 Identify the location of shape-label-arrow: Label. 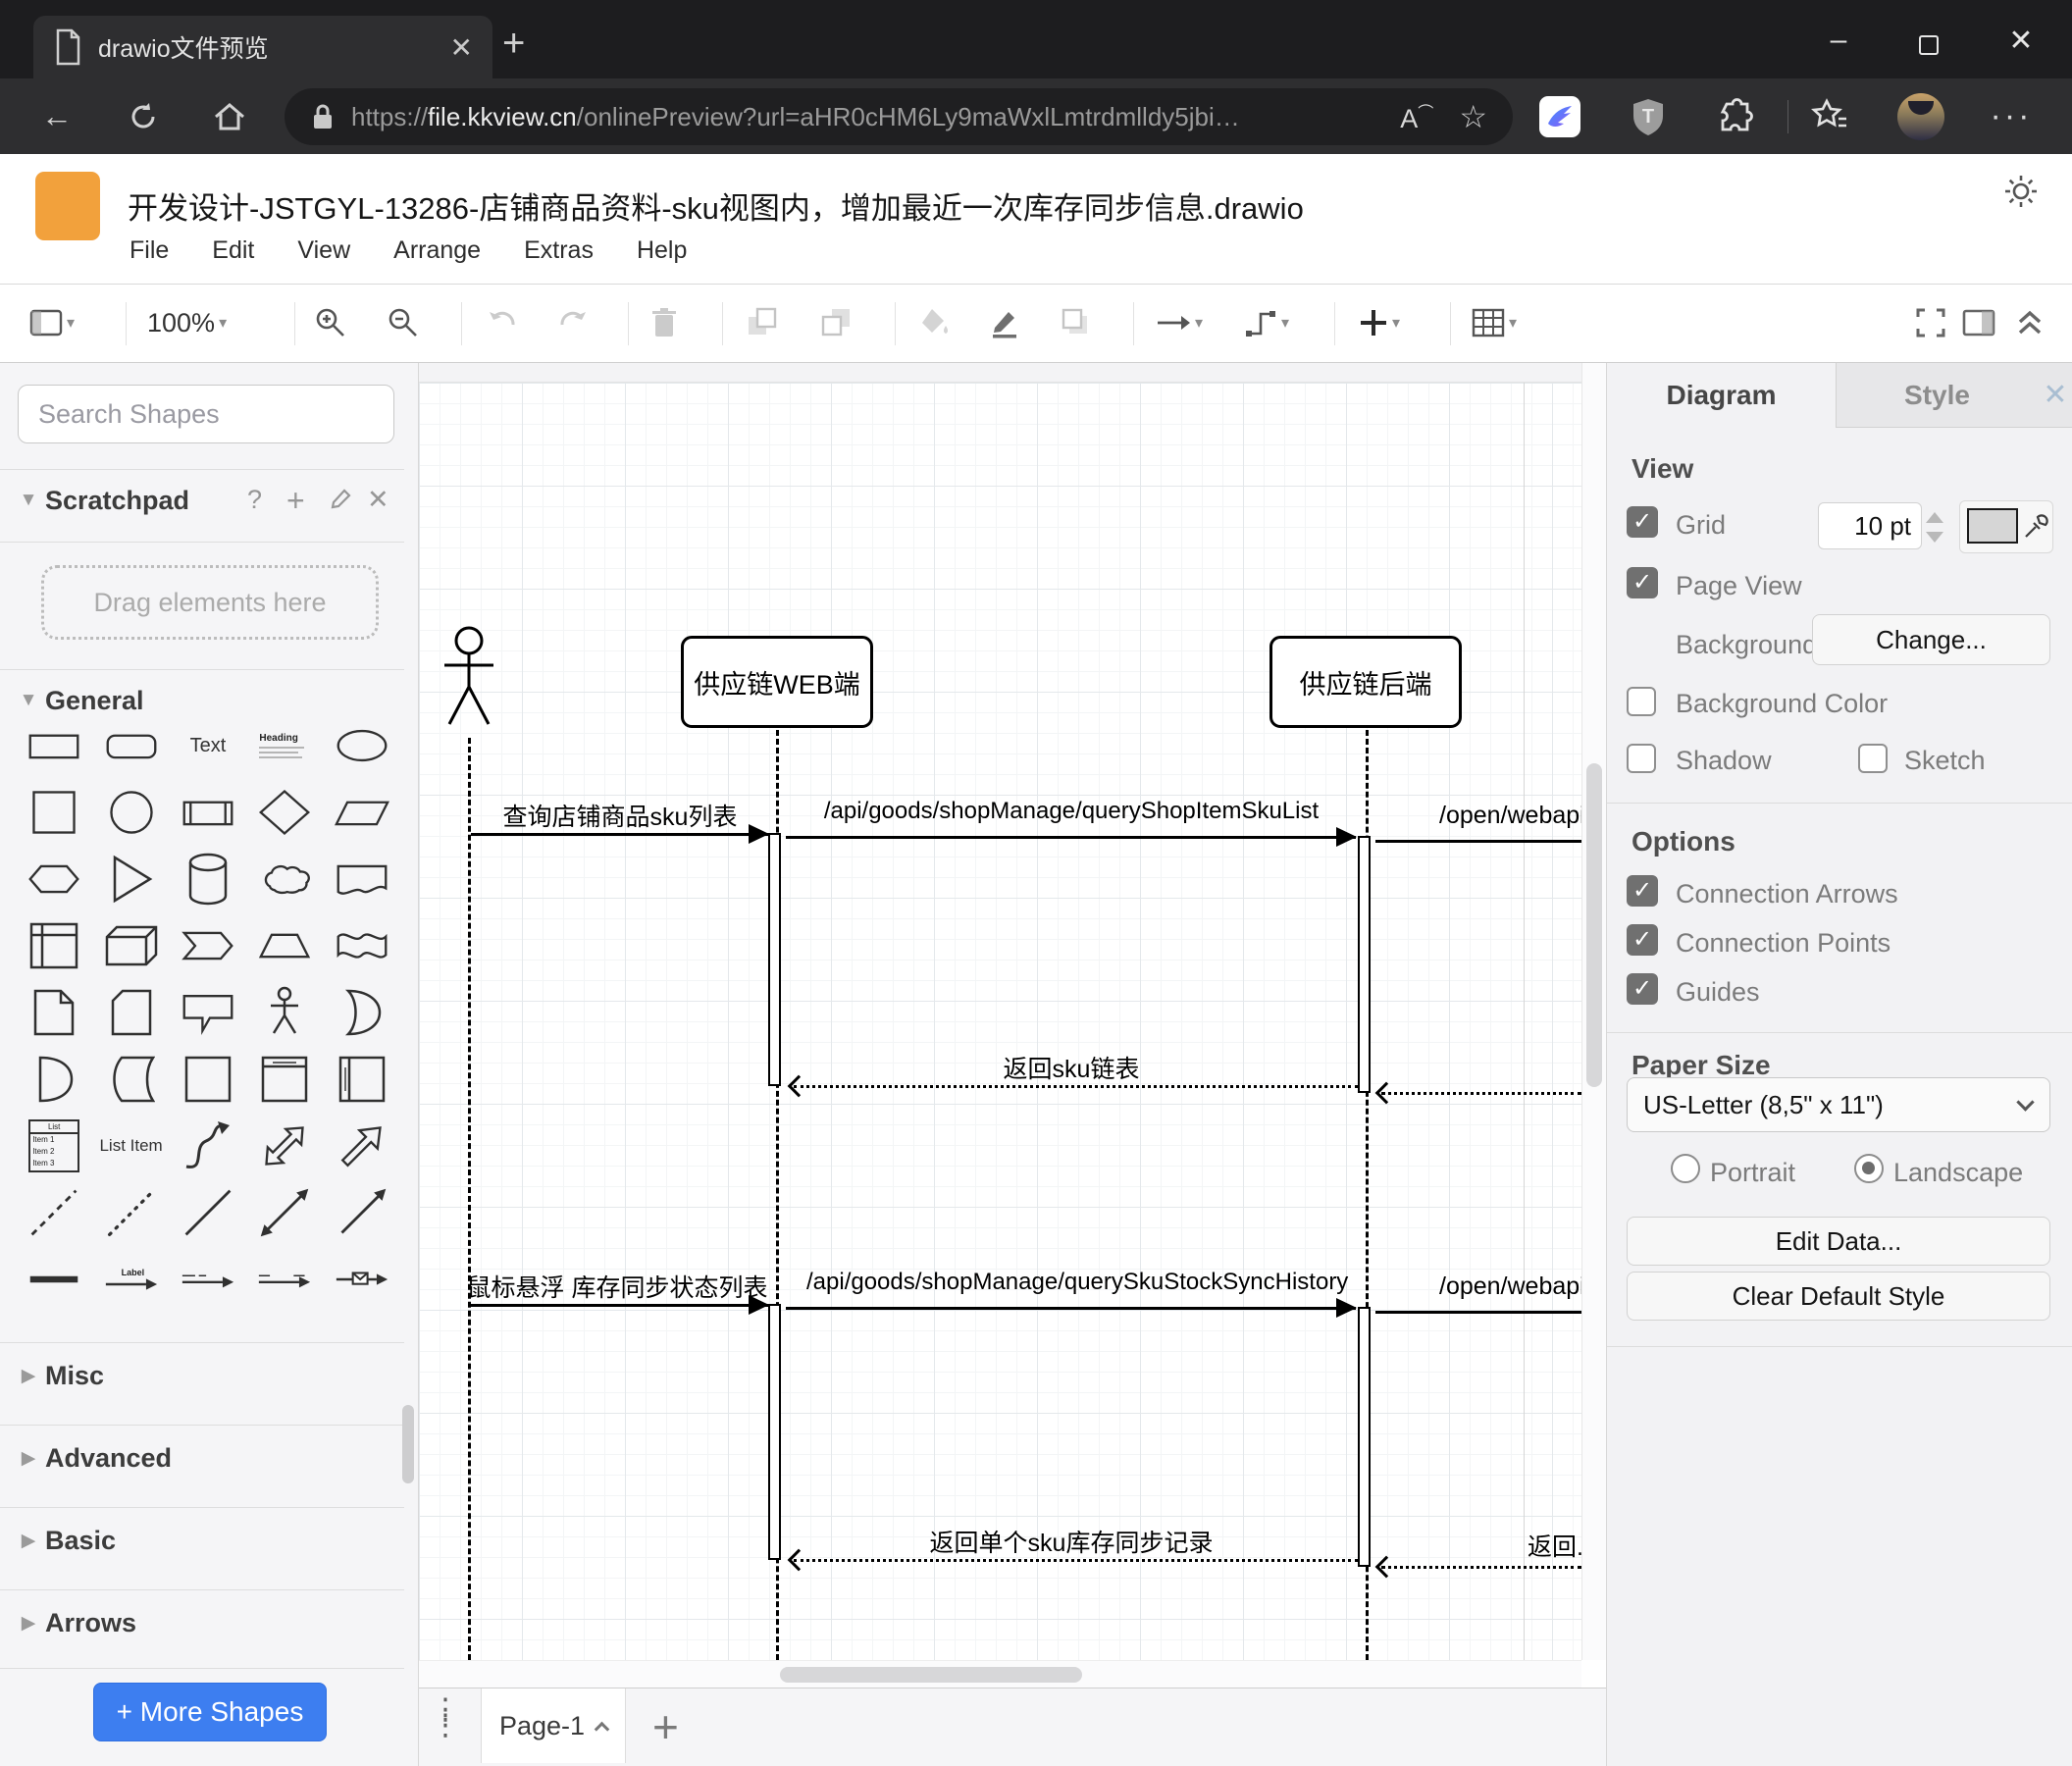
(130, 1279).